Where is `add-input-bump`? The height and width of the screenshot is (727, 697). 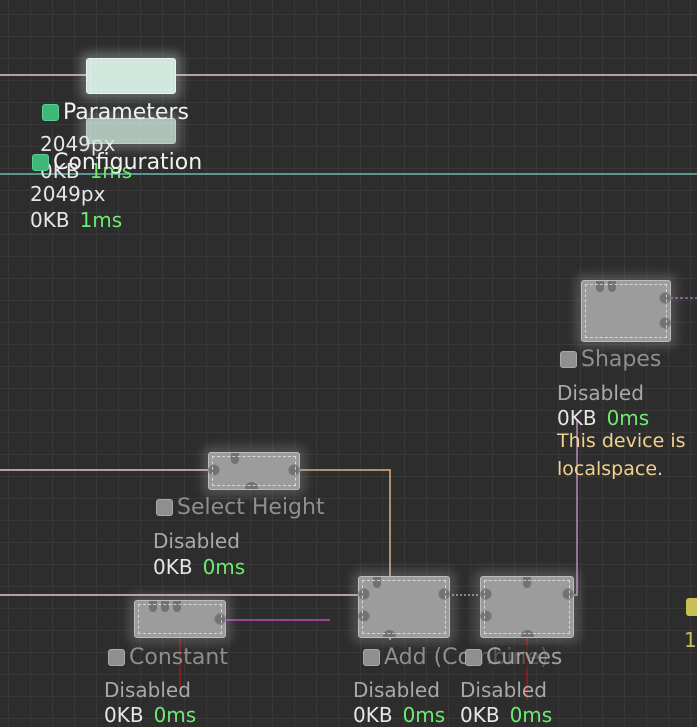 add-input-bump is located at coordinates (377, 582).